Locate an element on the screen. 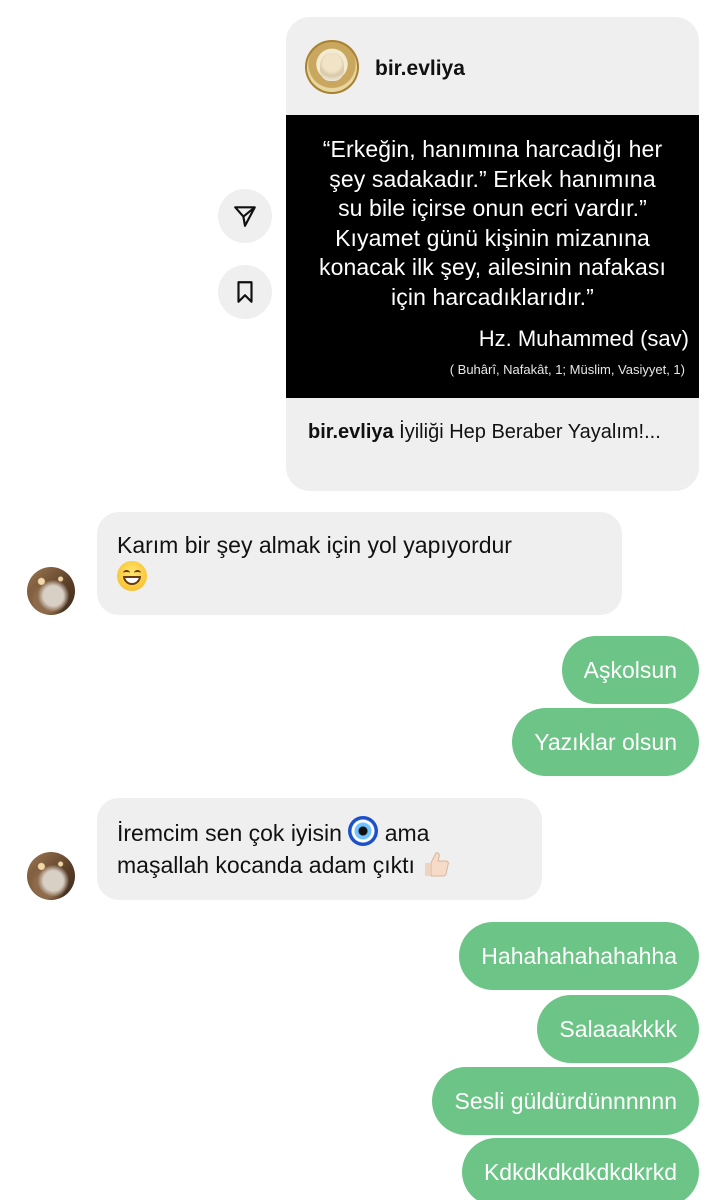 The image size is (712, 1200). post-author-avatar is located at coordinates (332, 67).